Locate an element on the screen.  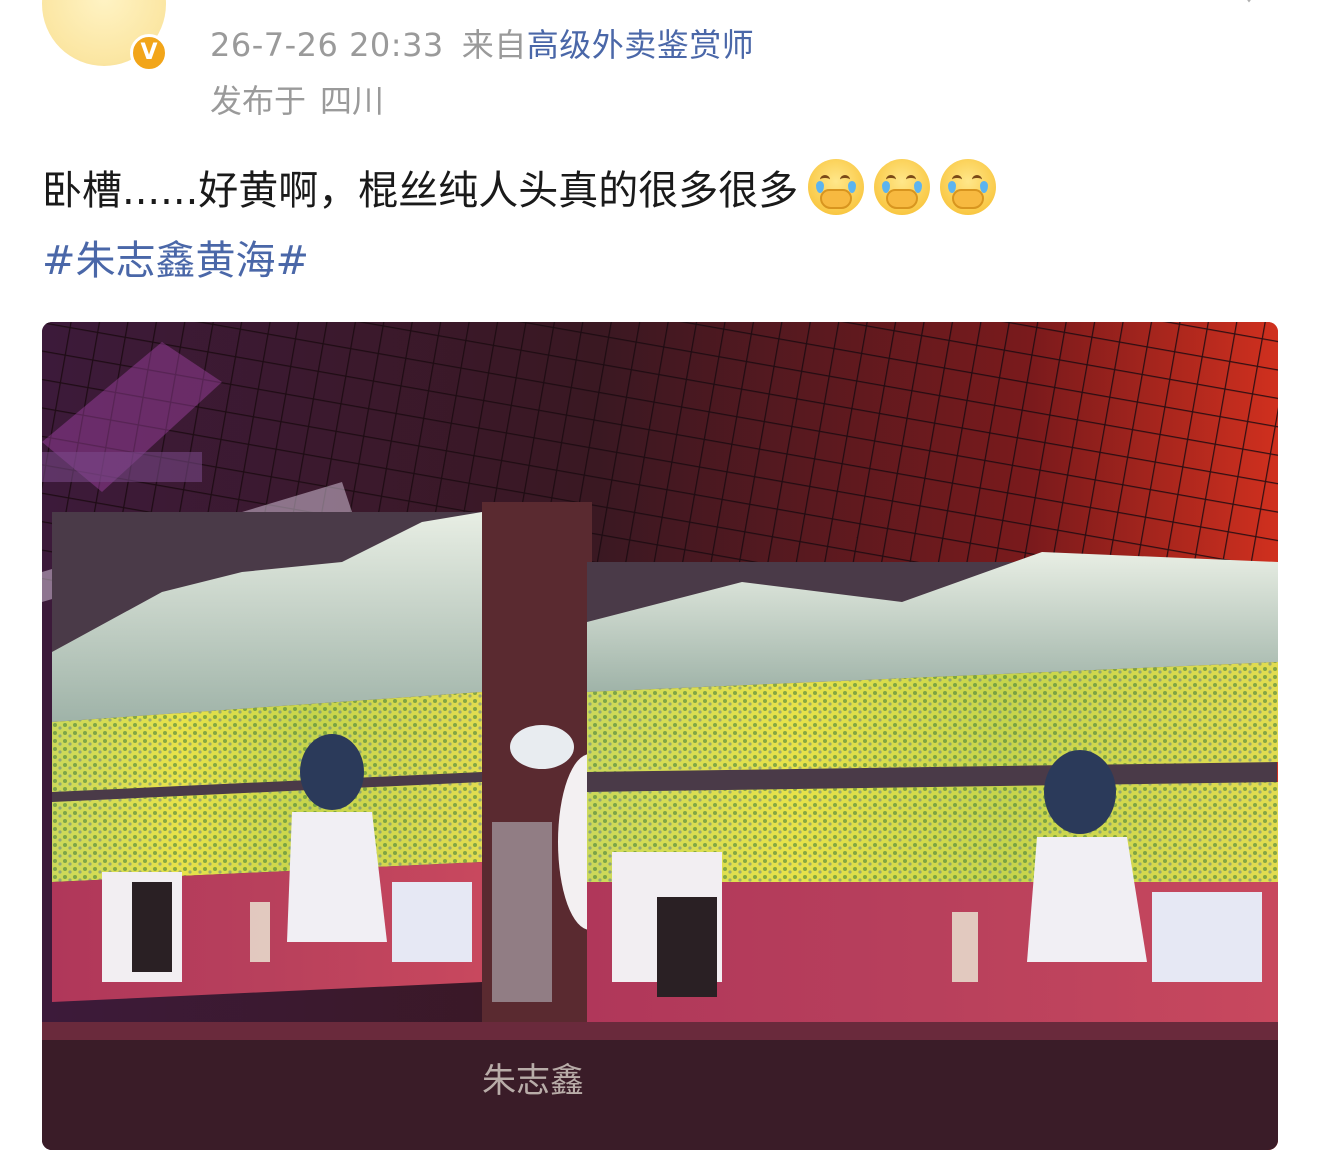
post-body: 卧槽......好黄啊，棍丝纯人头真的很多很多 is located at coordinates (519, 187).